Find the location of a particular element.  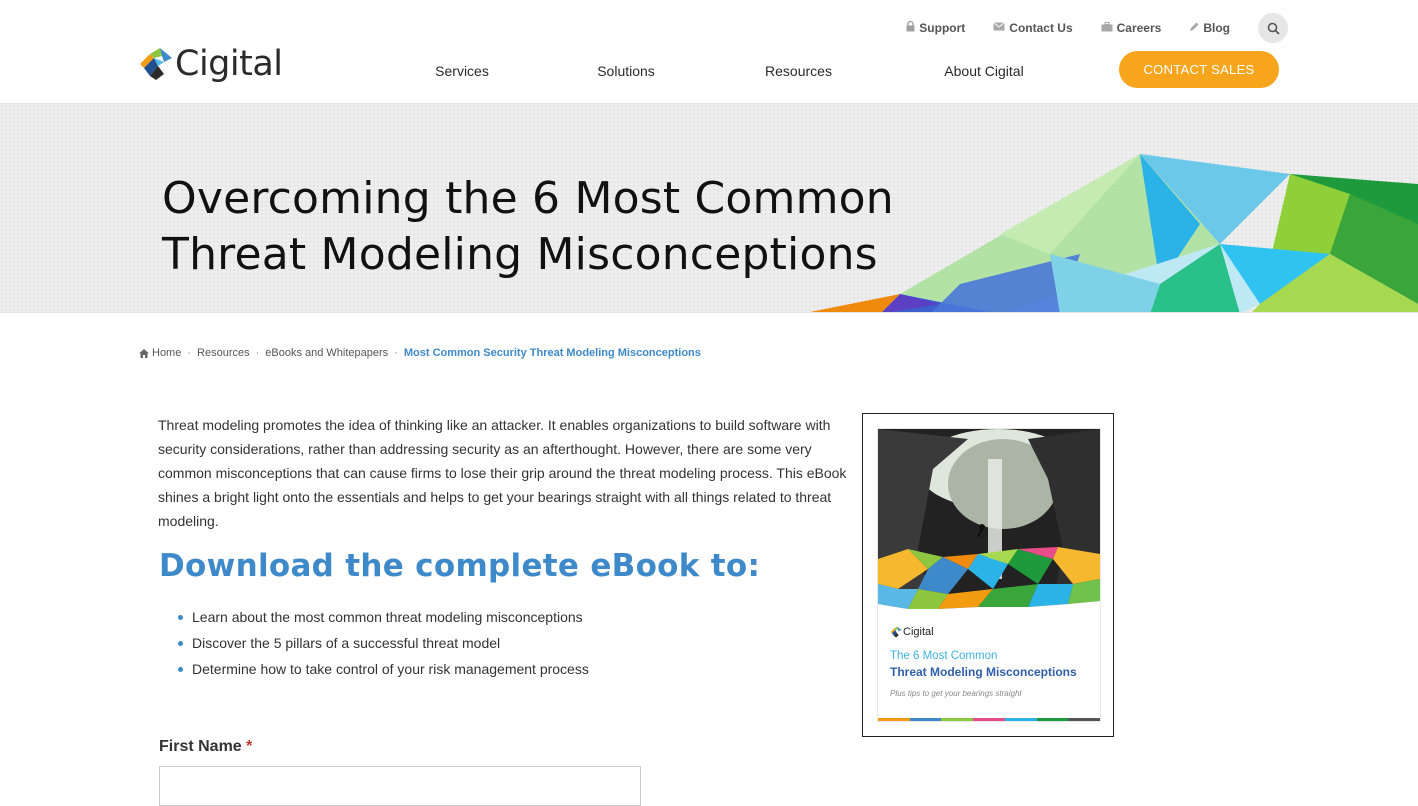

page-title-line2: Threat Modeling Misconceptions is located at coordinates (520, 254).